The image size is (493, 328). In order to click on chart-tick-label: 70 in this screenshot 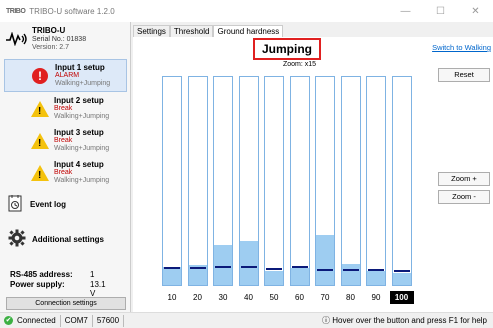, I will do `click(325, 297)`.